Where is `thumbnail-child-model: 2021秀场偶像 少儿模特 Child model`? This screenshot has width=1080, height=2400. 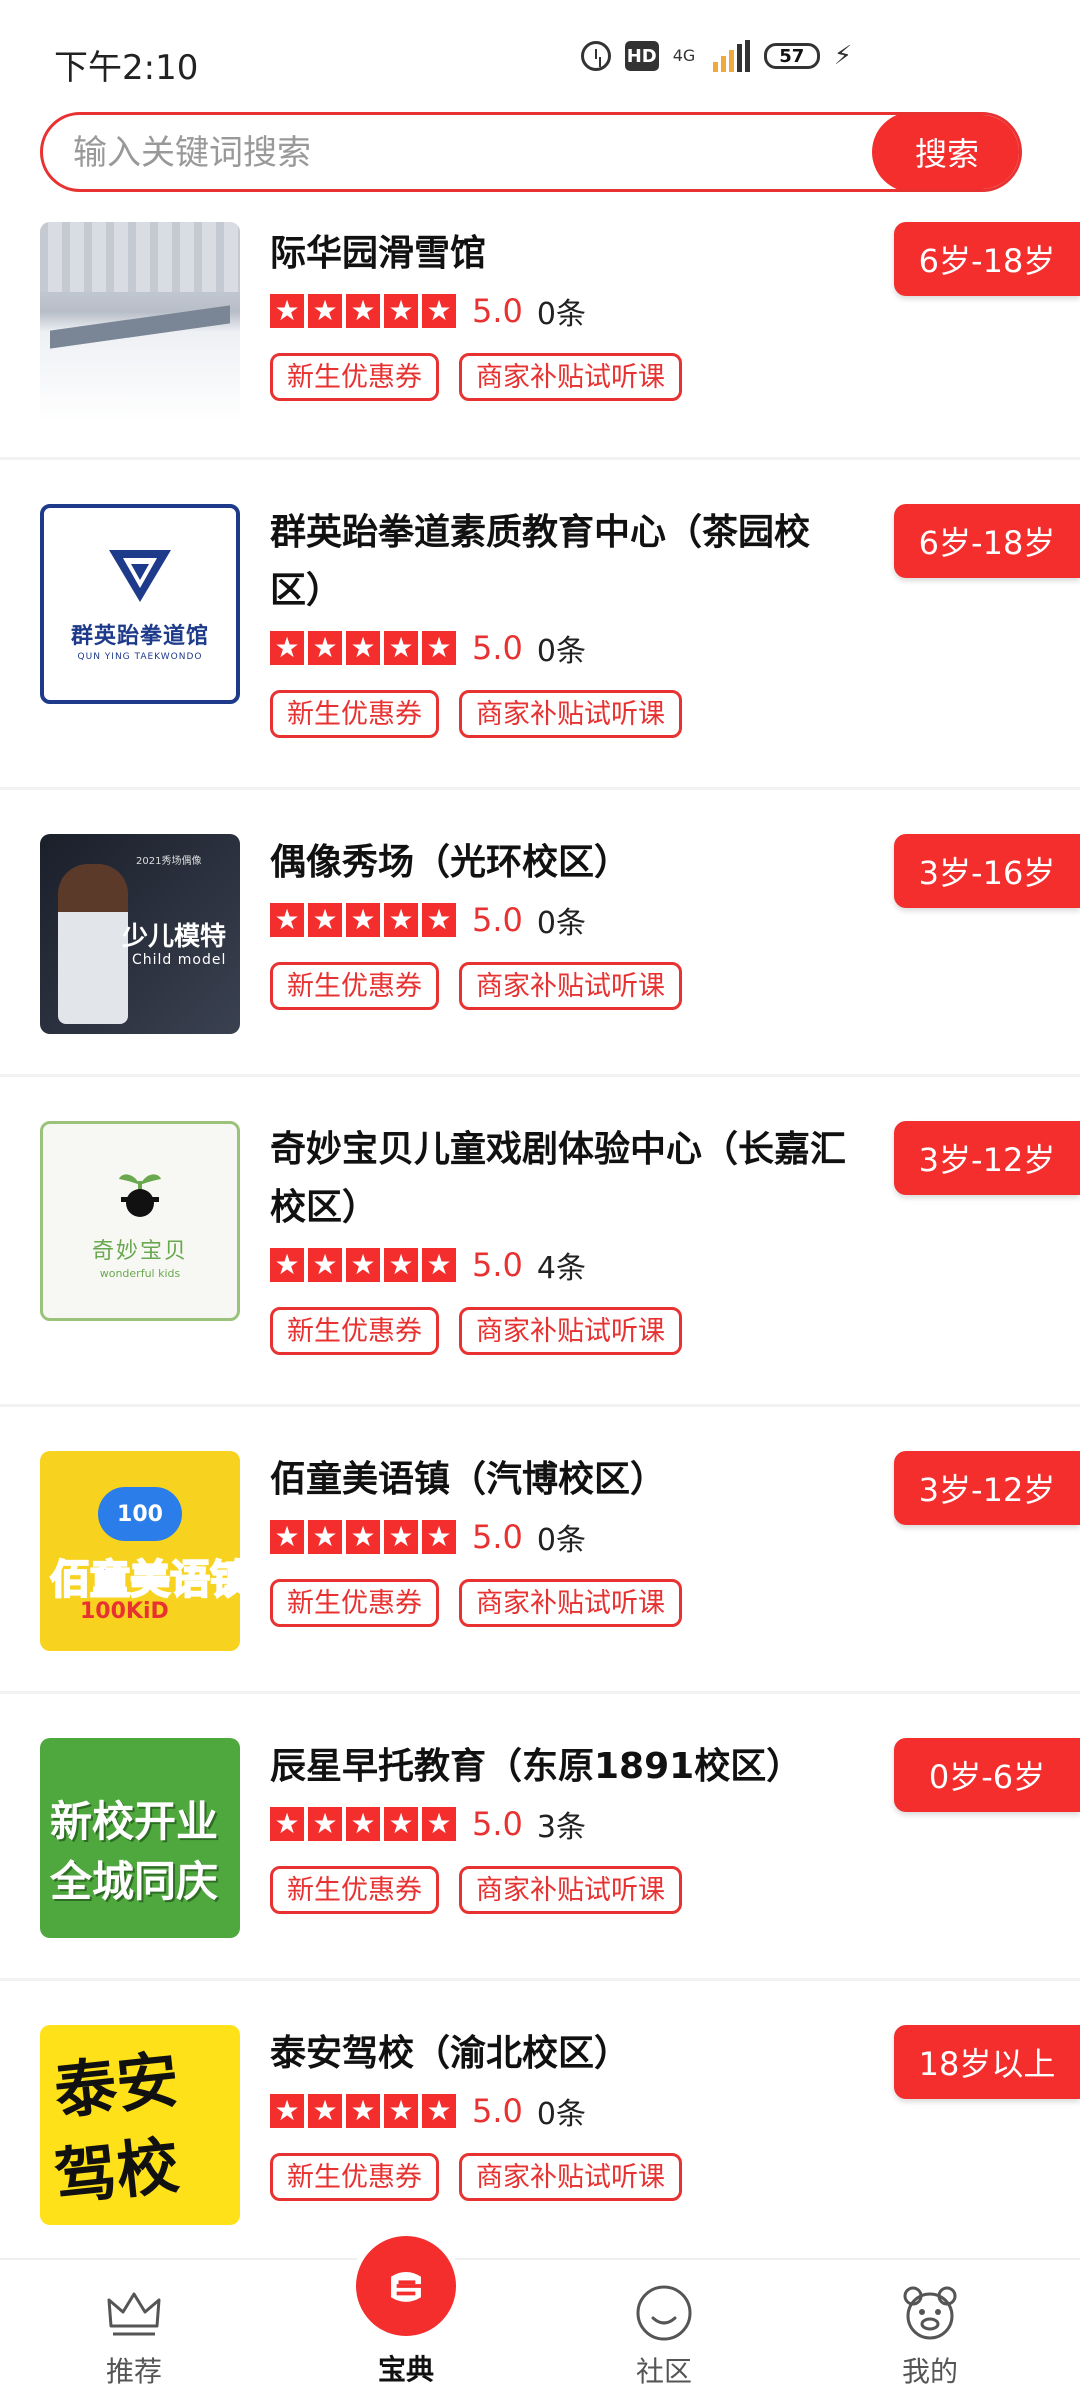
thumbnail-child-model: 2021秀场偶像 少儿模特 Child model is located at coordinates (140, 934).